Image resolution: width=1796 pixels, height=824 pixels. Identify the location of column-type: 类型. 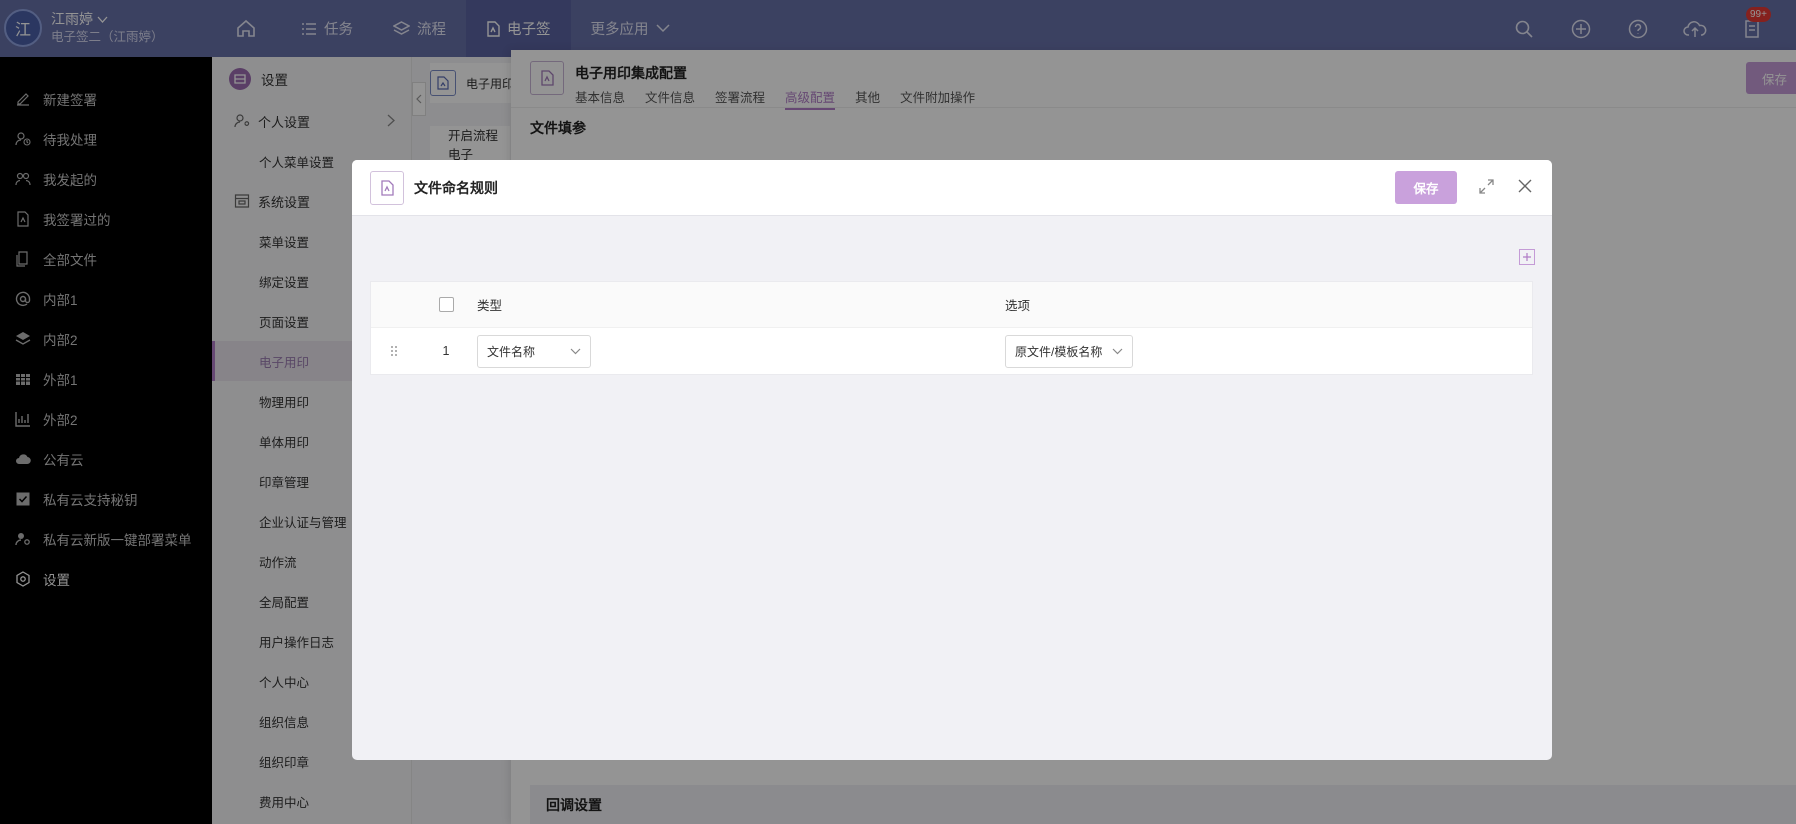
(490, 306).